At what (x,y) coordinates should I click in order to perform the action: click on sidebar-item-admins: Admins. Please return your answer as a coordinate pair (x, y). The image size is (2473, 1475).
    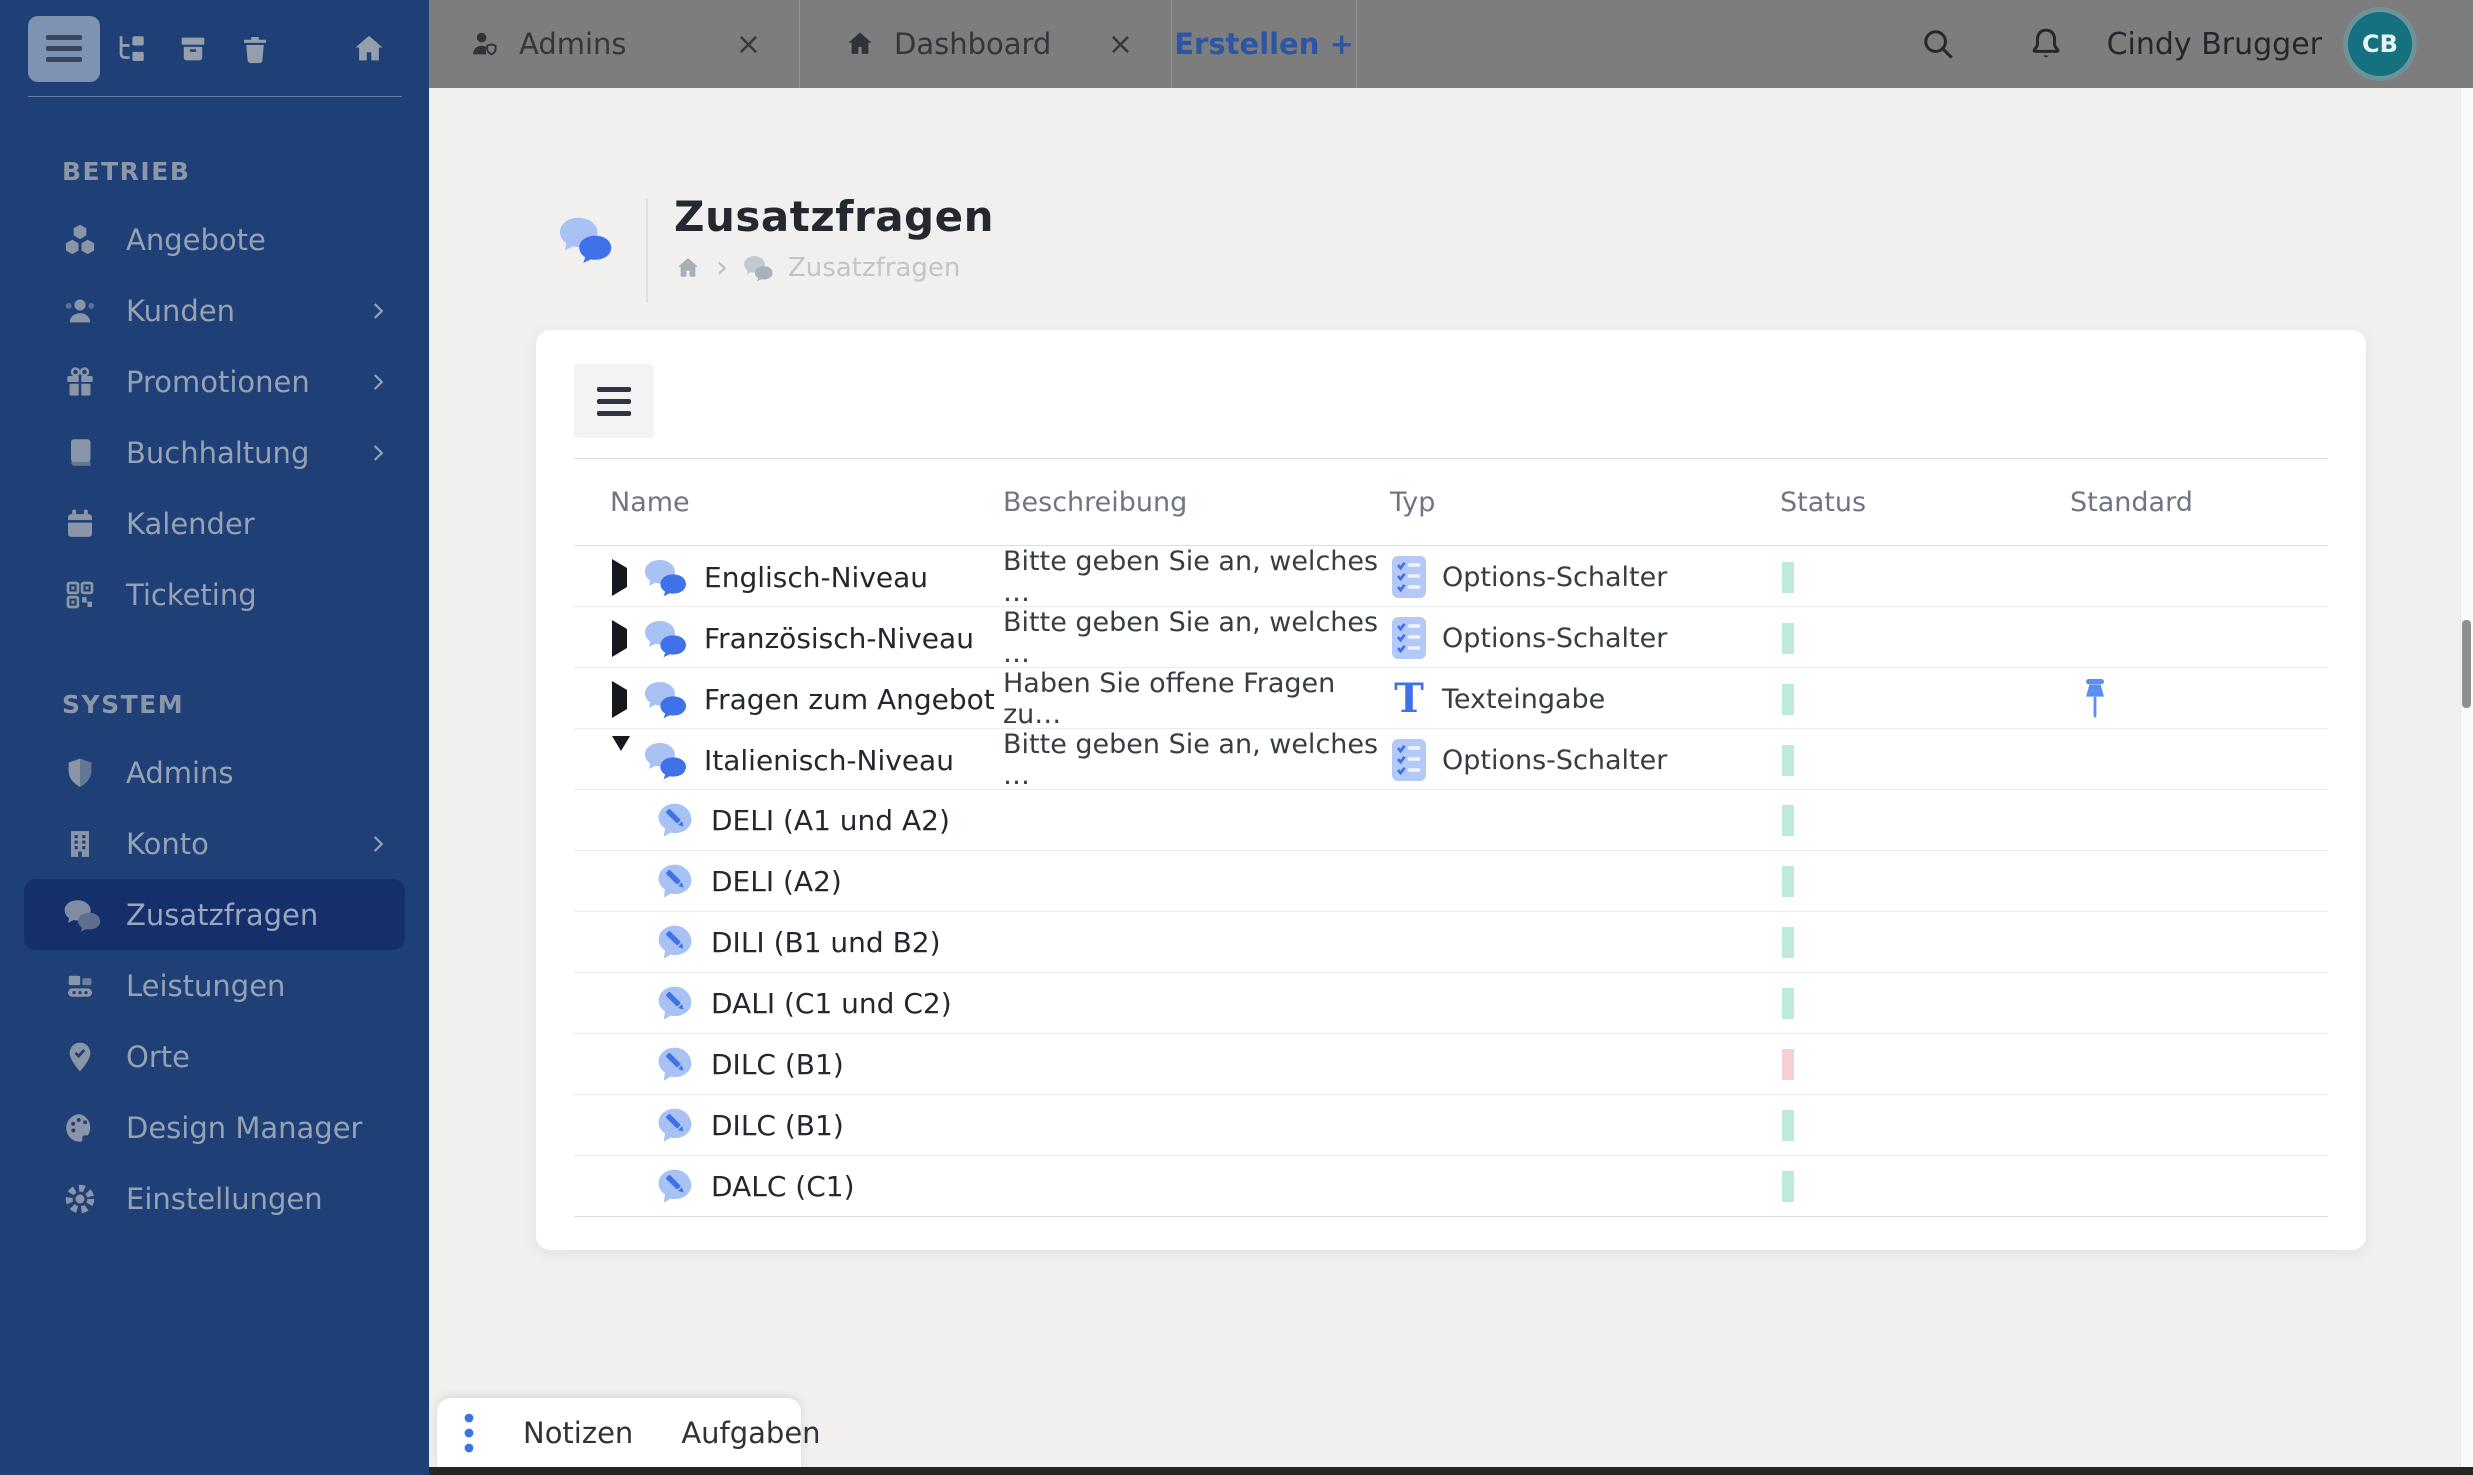
    Looking at the image, I should click on (214, 772).